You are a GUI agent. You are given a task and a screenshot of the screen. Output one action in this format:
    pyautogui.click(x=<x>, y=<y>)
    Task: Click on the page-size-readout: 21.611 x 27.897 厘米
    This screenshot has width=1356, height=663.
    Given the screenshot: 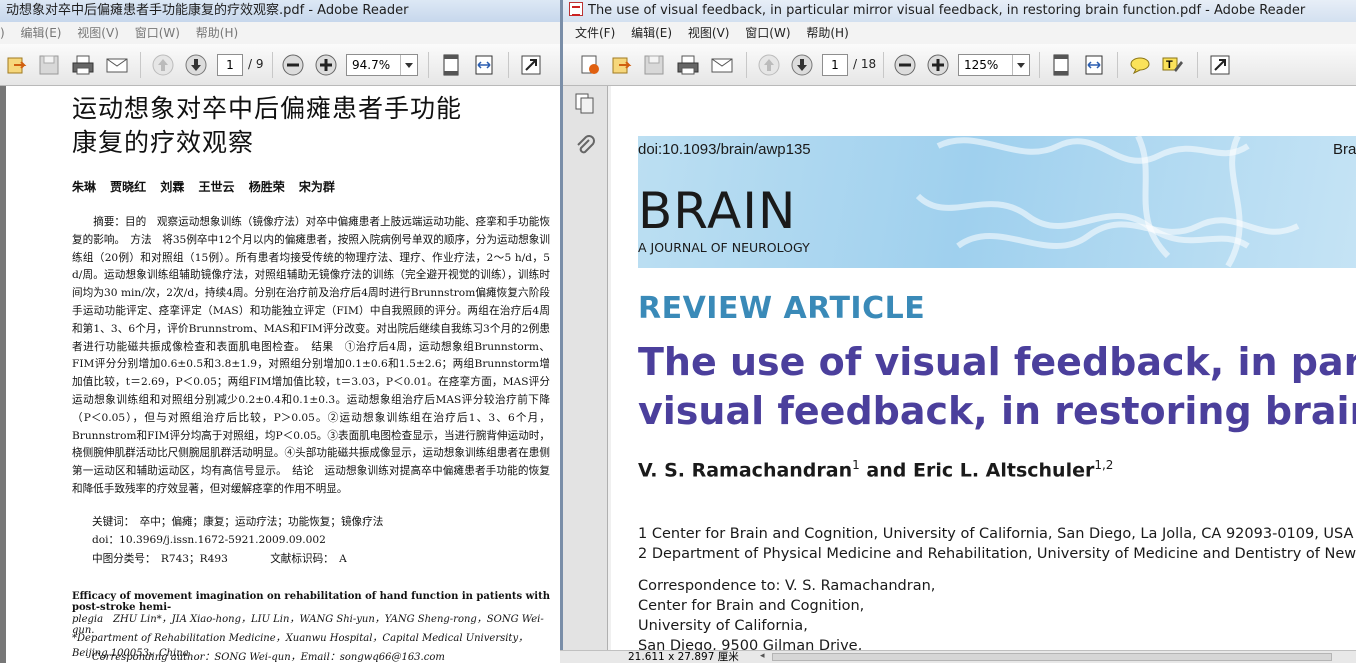 What is the action you would take?
    pyautogui.click(x=683, y=657)
    